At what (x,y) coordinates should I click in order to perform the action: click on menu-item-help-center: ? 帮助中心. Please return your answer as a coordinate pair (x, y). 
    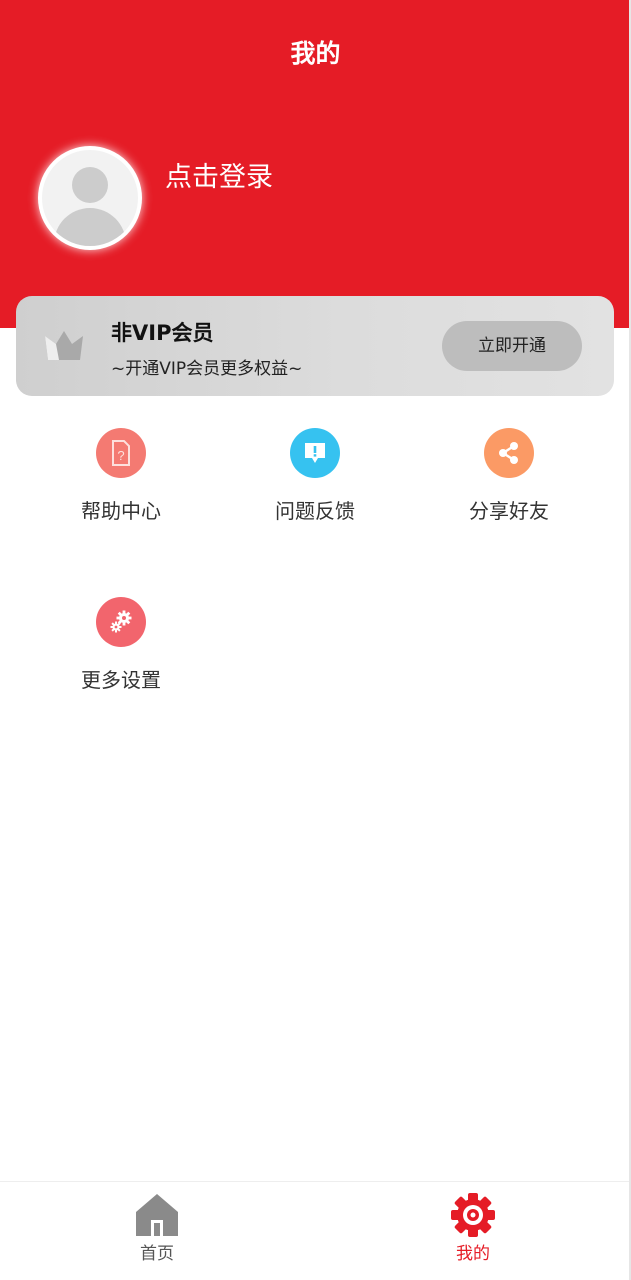
    Looking at the image, I should click on (121, 477).